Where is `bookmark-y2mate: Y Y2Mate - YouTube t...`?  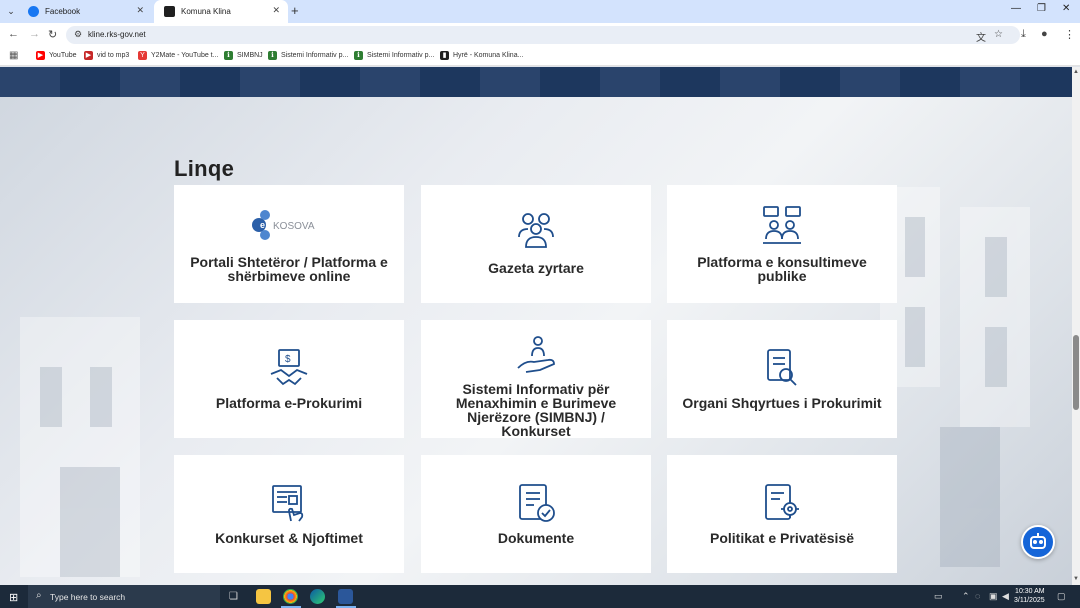 bookmark-y2mate: Y Y2Mate - YouTube t... is located at coordinates (178, 55).